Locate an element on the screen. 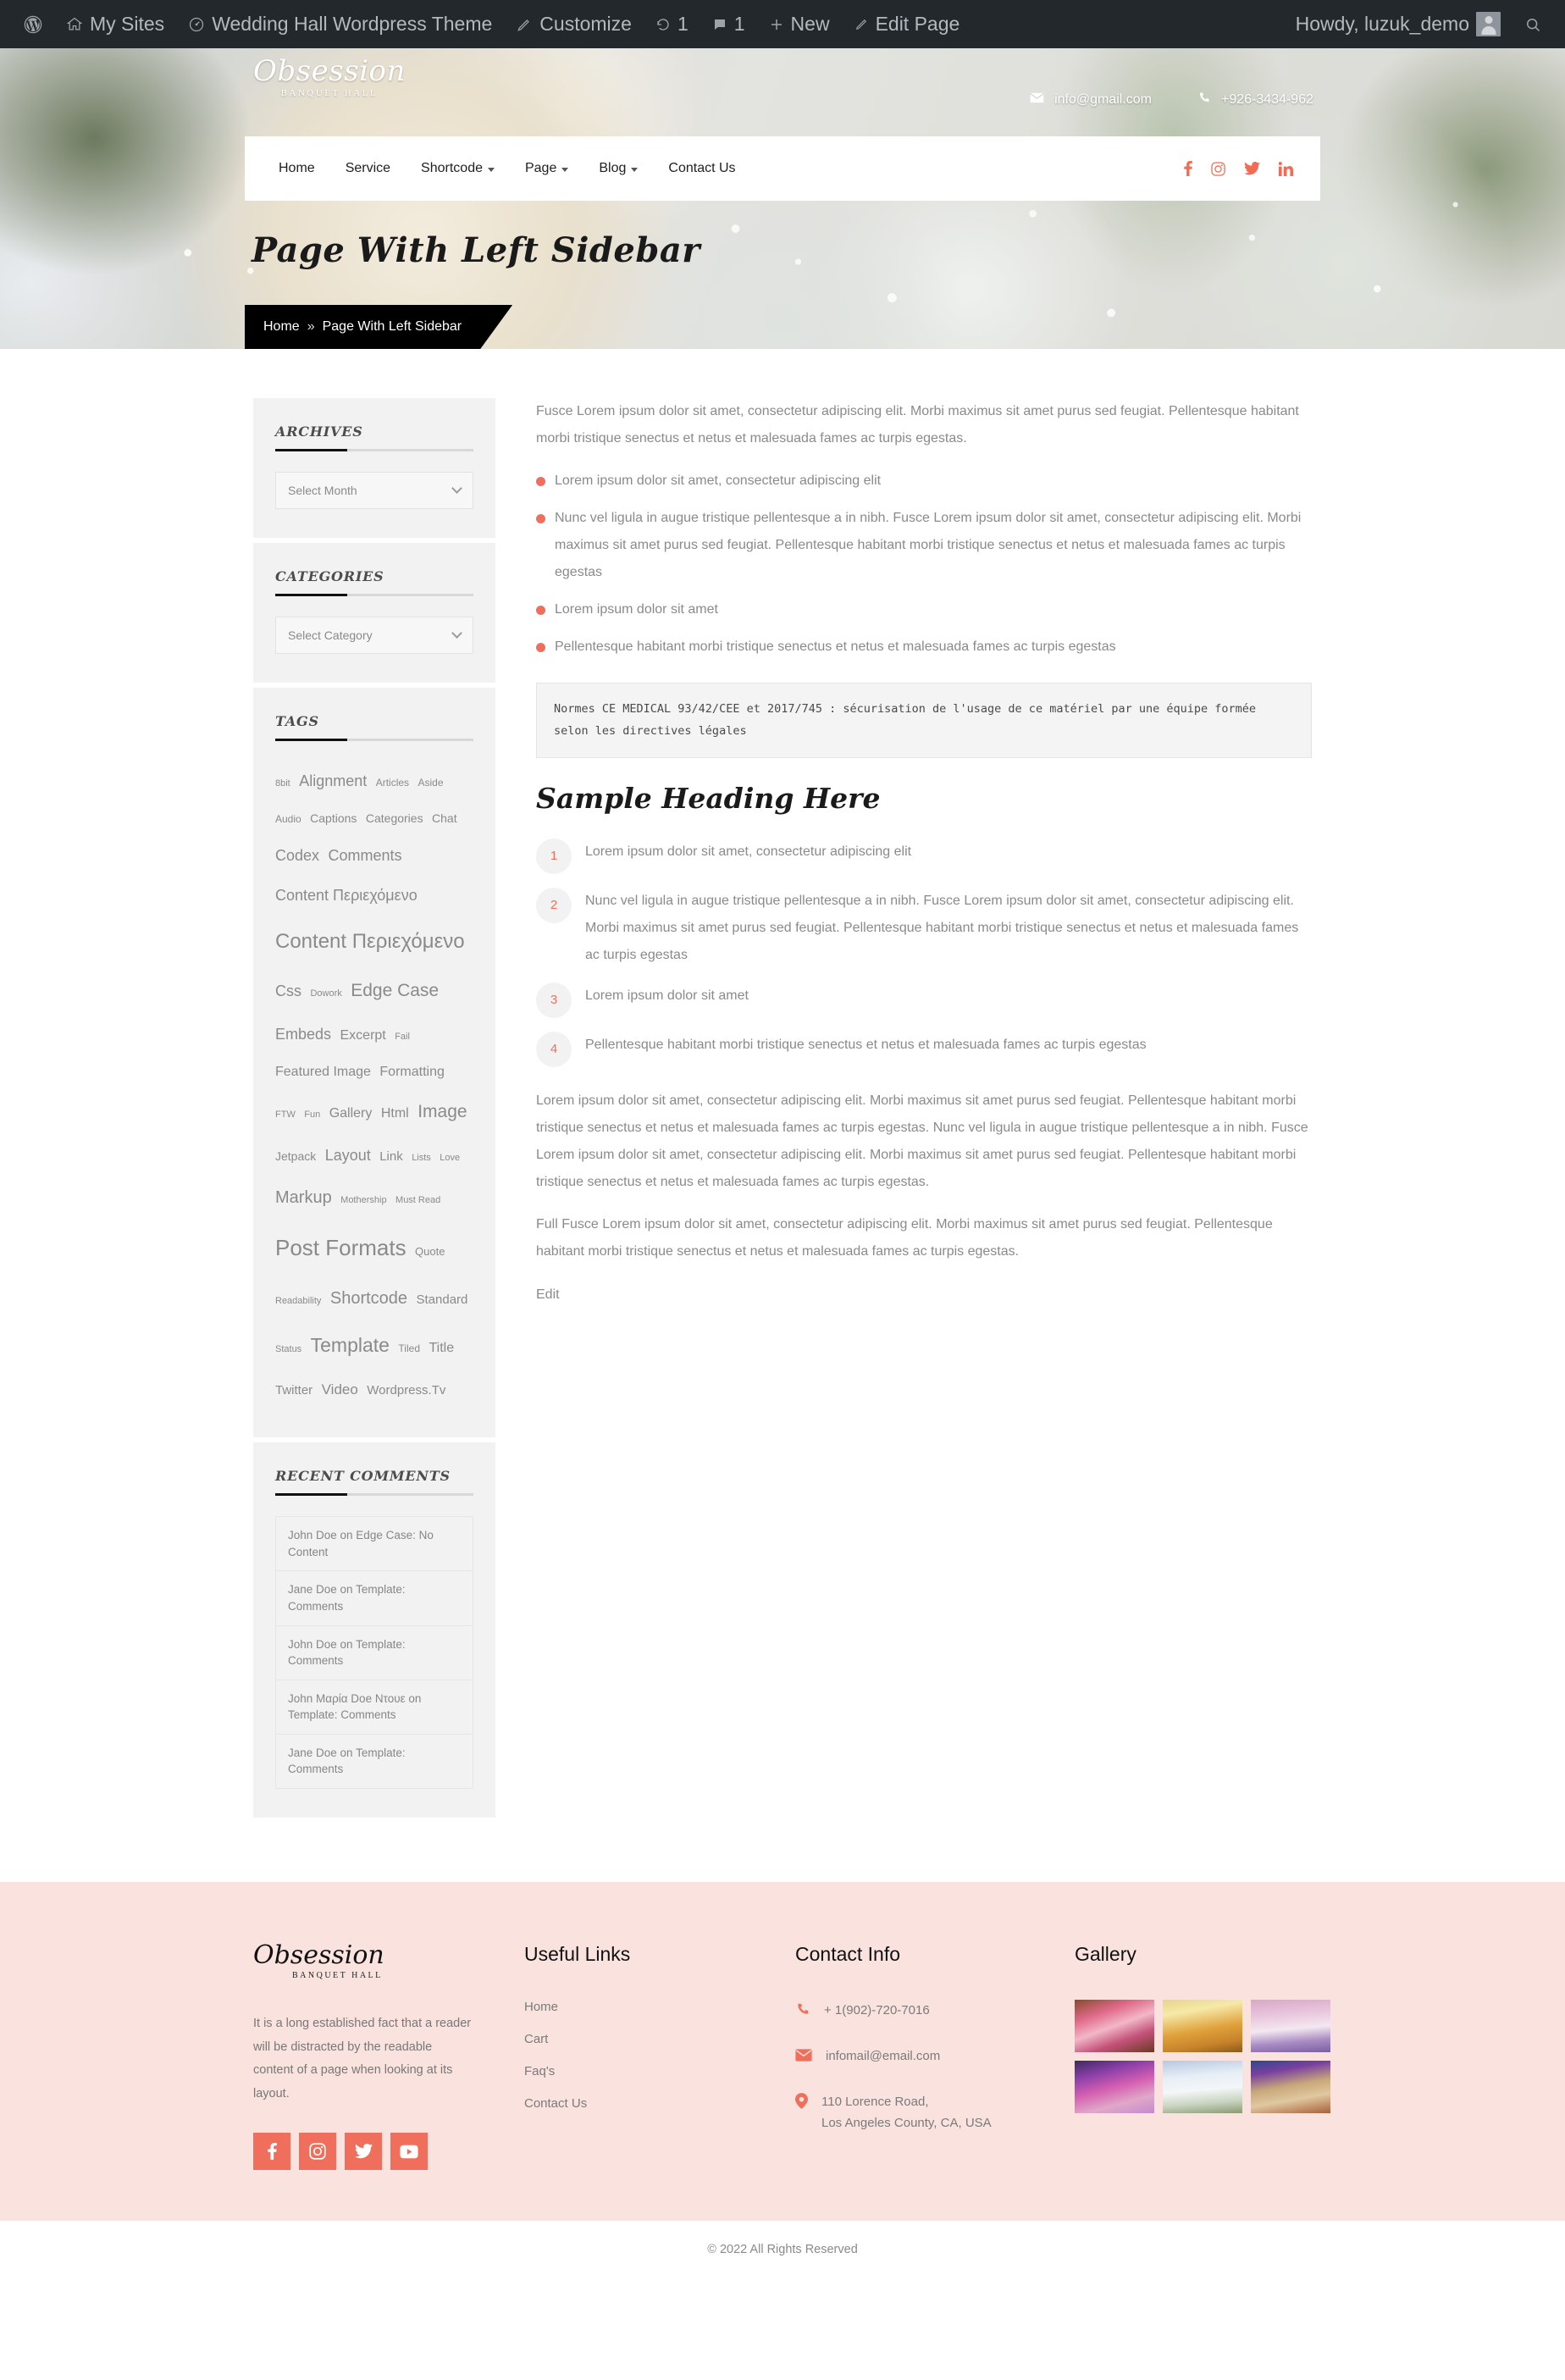 Image resolution: width=1565 pixels, height=2380 pixels. tag-link: Gallery is located at coordinates (351, 1114).